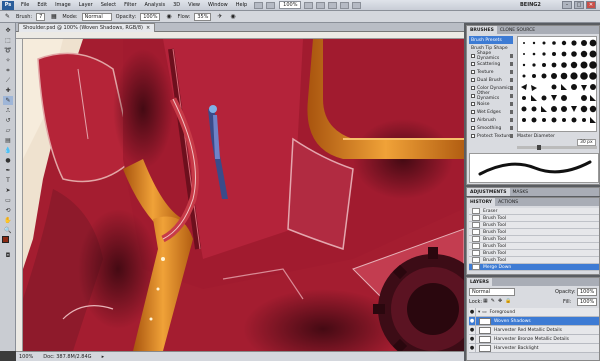  What do you see at coordinates (309, 5) in the screenshot?
I see `hand-tool-button` at bounding box center [309, 5].